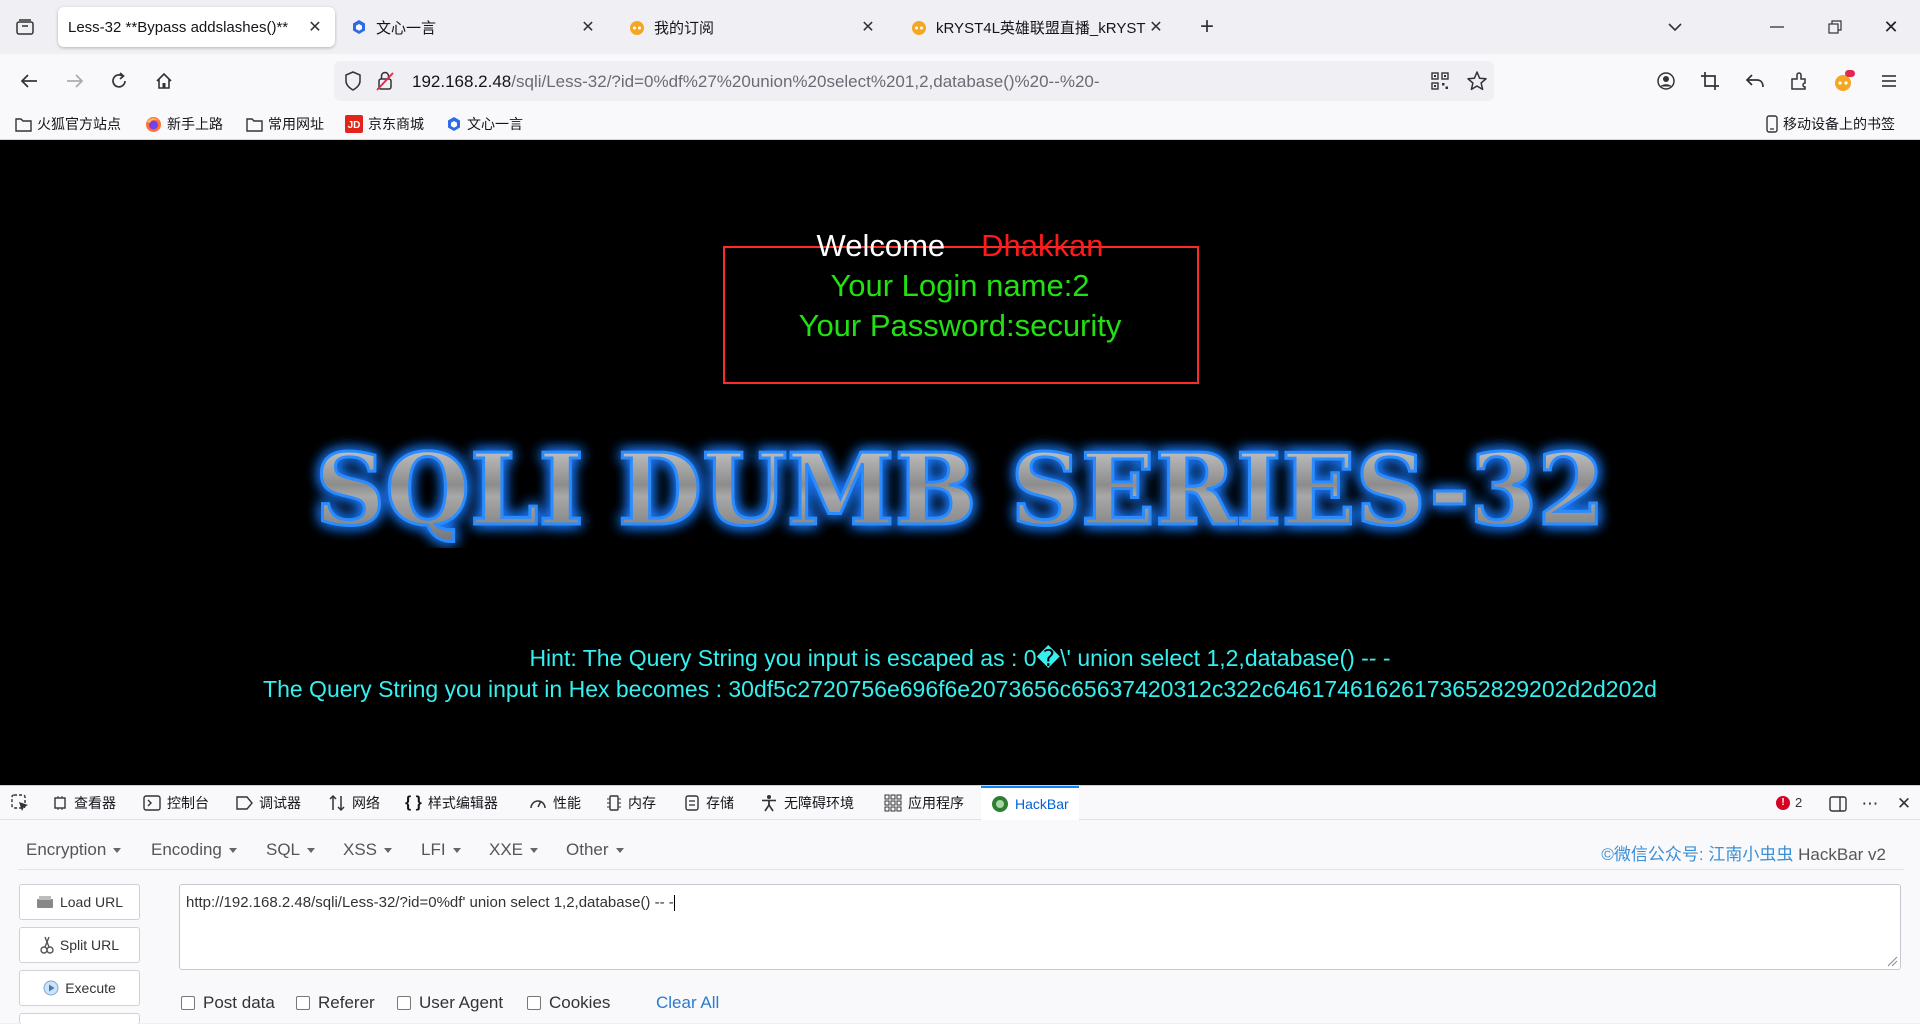 This screenshot has height=1024, width=1920. I want to click on tab-hackbar: HackBar, so click(1030, 803).